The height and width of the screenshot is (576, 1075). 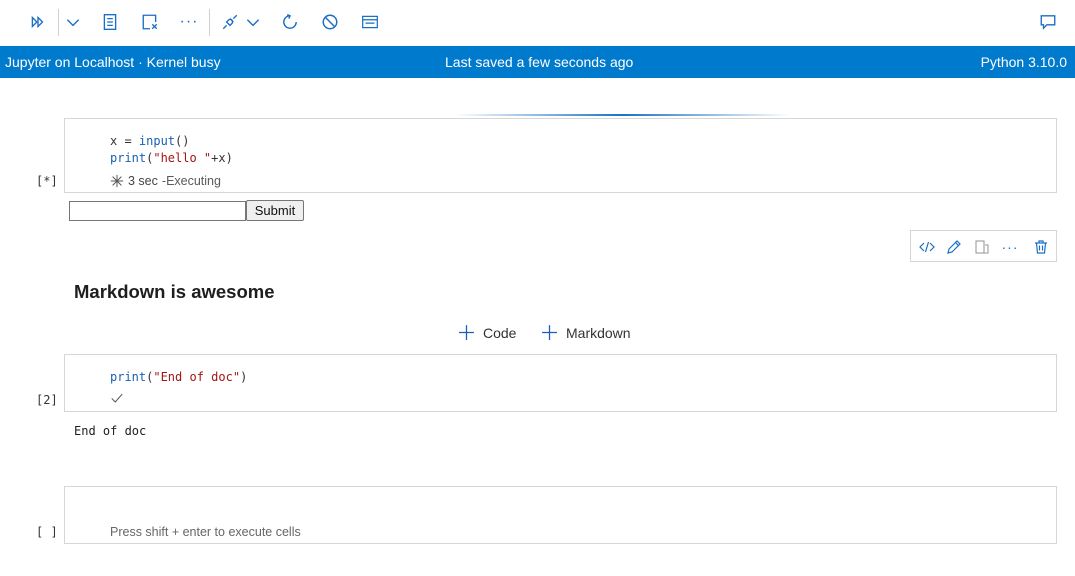 I want to click on code-cell: print("End of doc"), so click(x=560, y=383).